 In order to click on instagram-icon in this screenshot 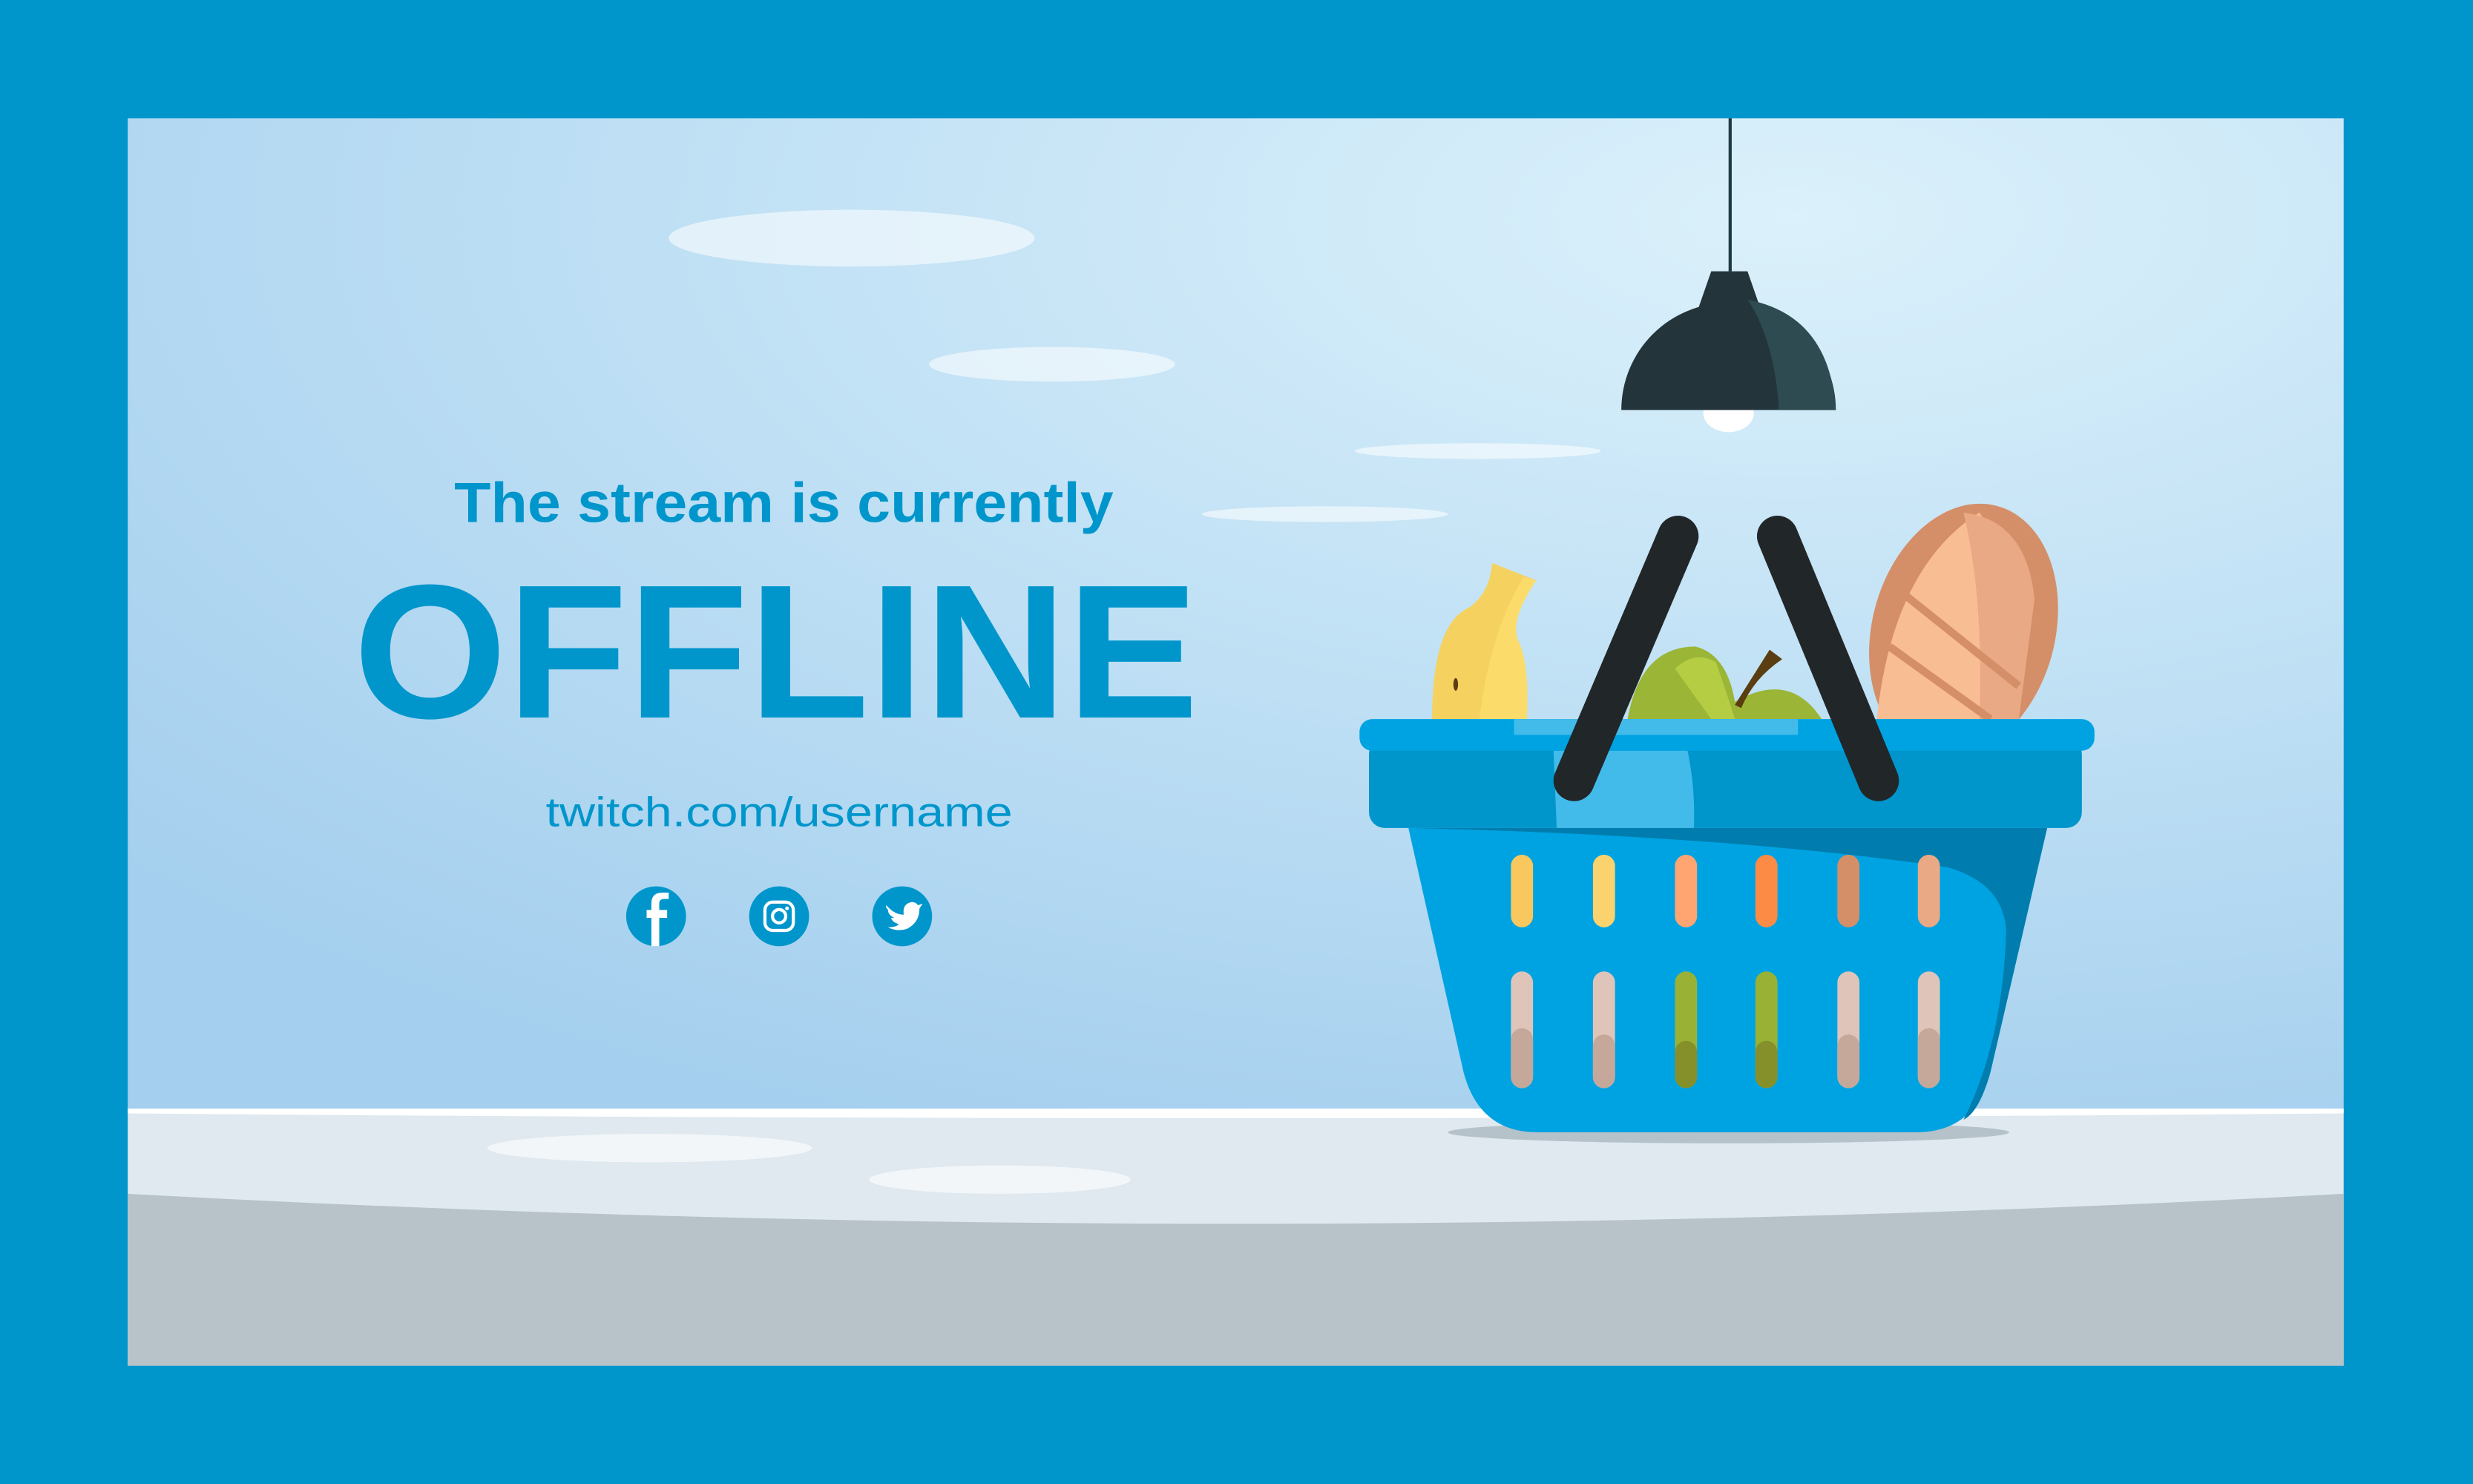, I will do `click(779, 916)`.